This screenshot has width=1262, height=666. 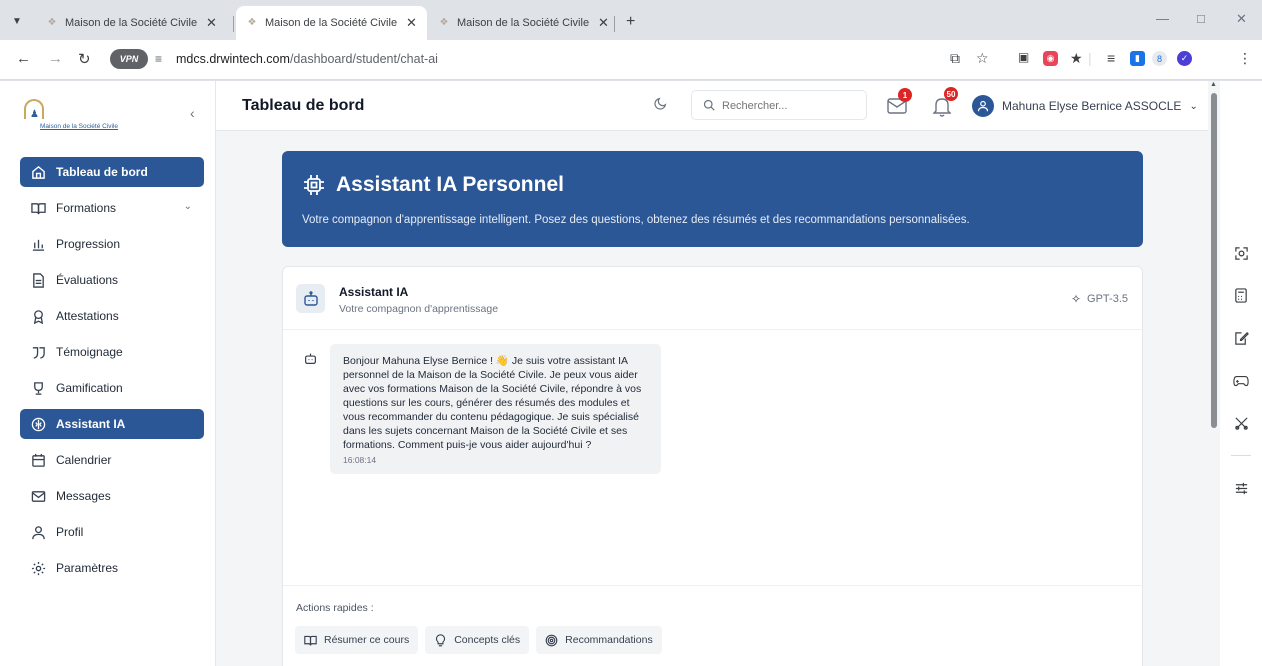 What do you see at coordinates (233, 59) in the screenshot?
I see `url-host: mdcs.drwintech.com` at bounding box center [233, 59].